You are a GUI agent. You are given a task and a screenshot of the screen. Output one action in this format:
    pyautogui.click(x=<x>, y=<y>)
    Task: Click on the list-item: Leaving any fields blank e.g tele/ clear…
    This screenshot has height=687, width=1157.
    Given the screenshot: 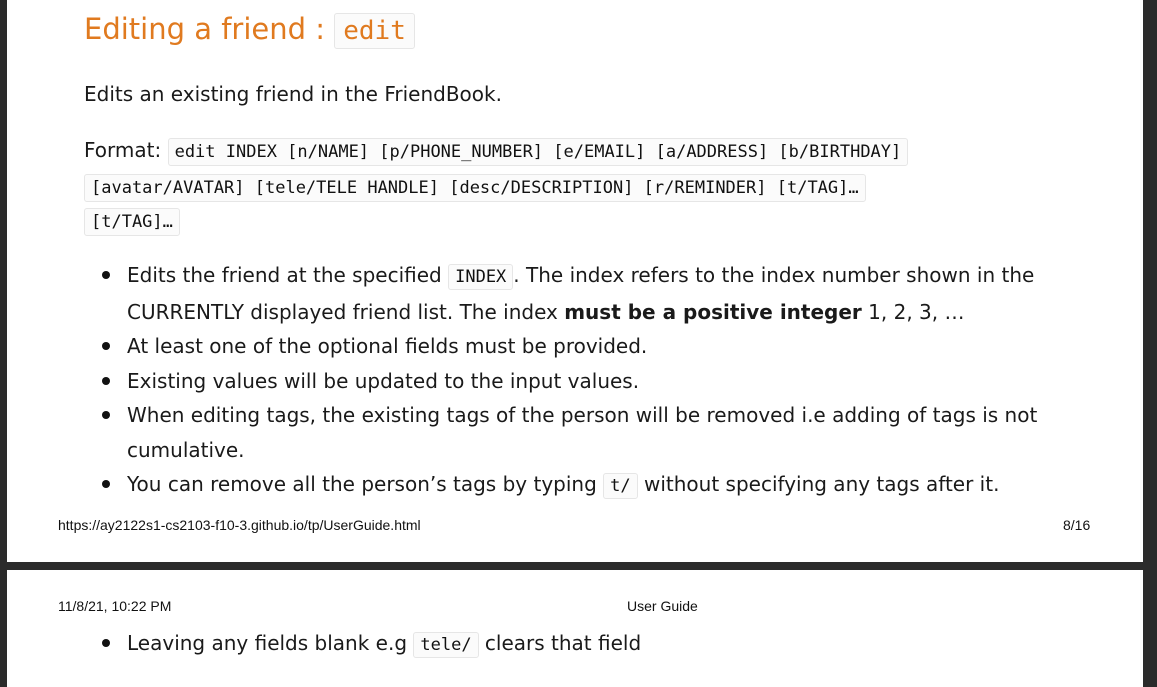 What is the action you would take?
    pyautogui.click(x=371, y=644)
    